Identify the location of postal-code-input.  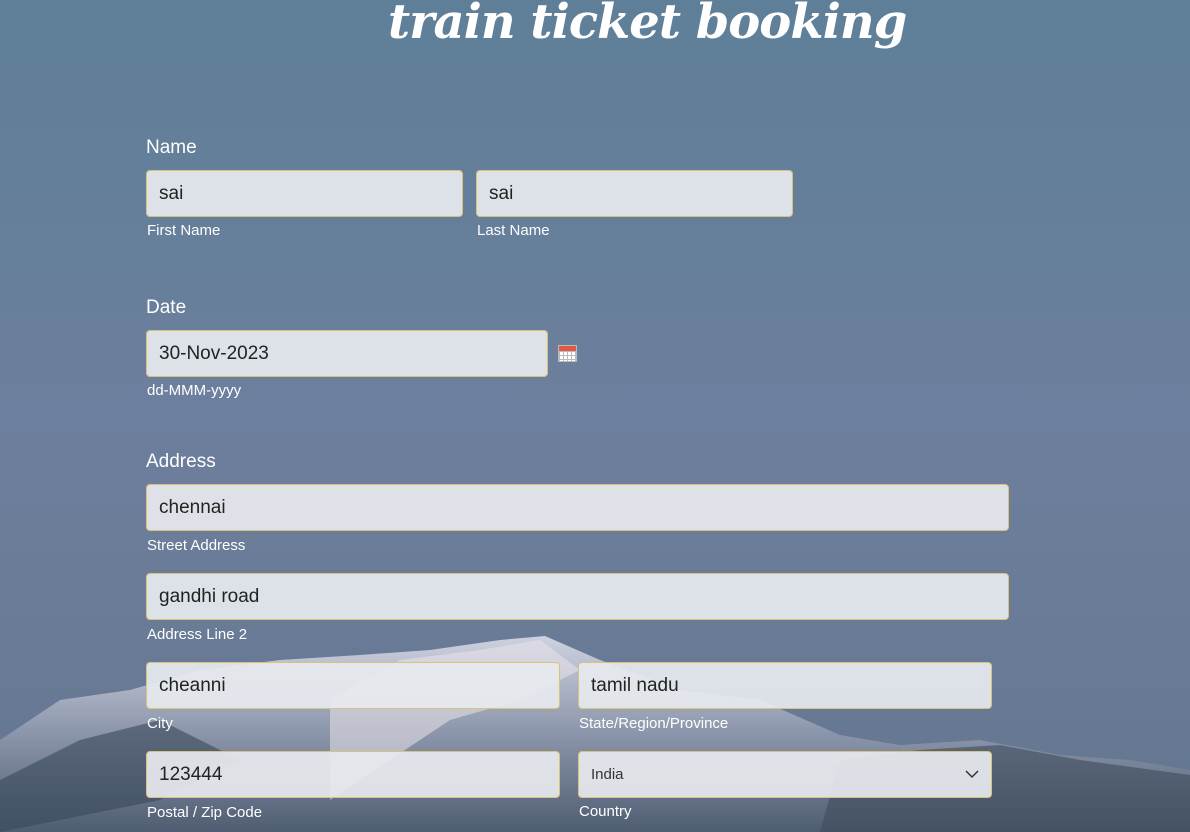
(353, 774).